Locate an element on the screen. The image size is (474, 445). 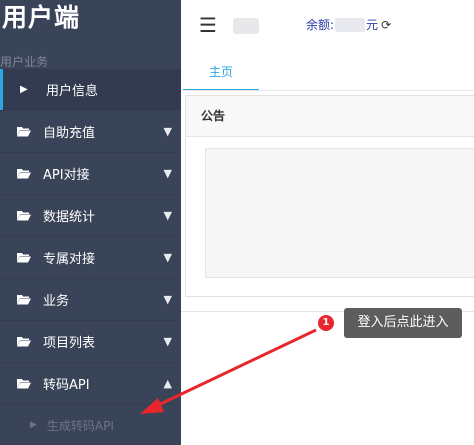
sidebar-item-user-info: ▶ 用户信息 is located at coordinates (90, 90).